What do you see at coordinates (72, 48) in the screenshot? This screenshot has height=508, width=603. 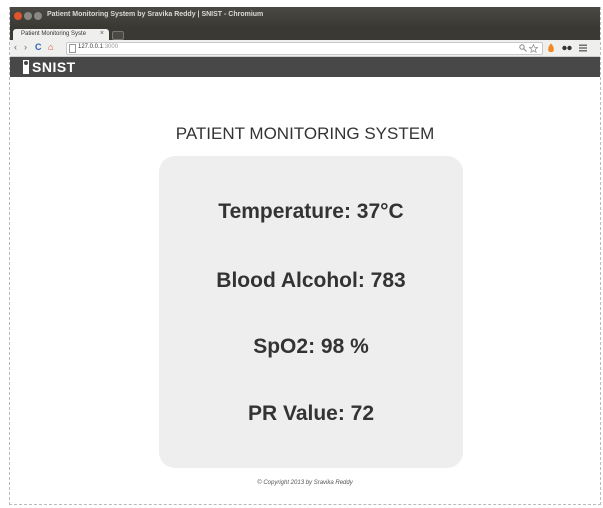 I see `page-icon` at bounding box center [72, 48].